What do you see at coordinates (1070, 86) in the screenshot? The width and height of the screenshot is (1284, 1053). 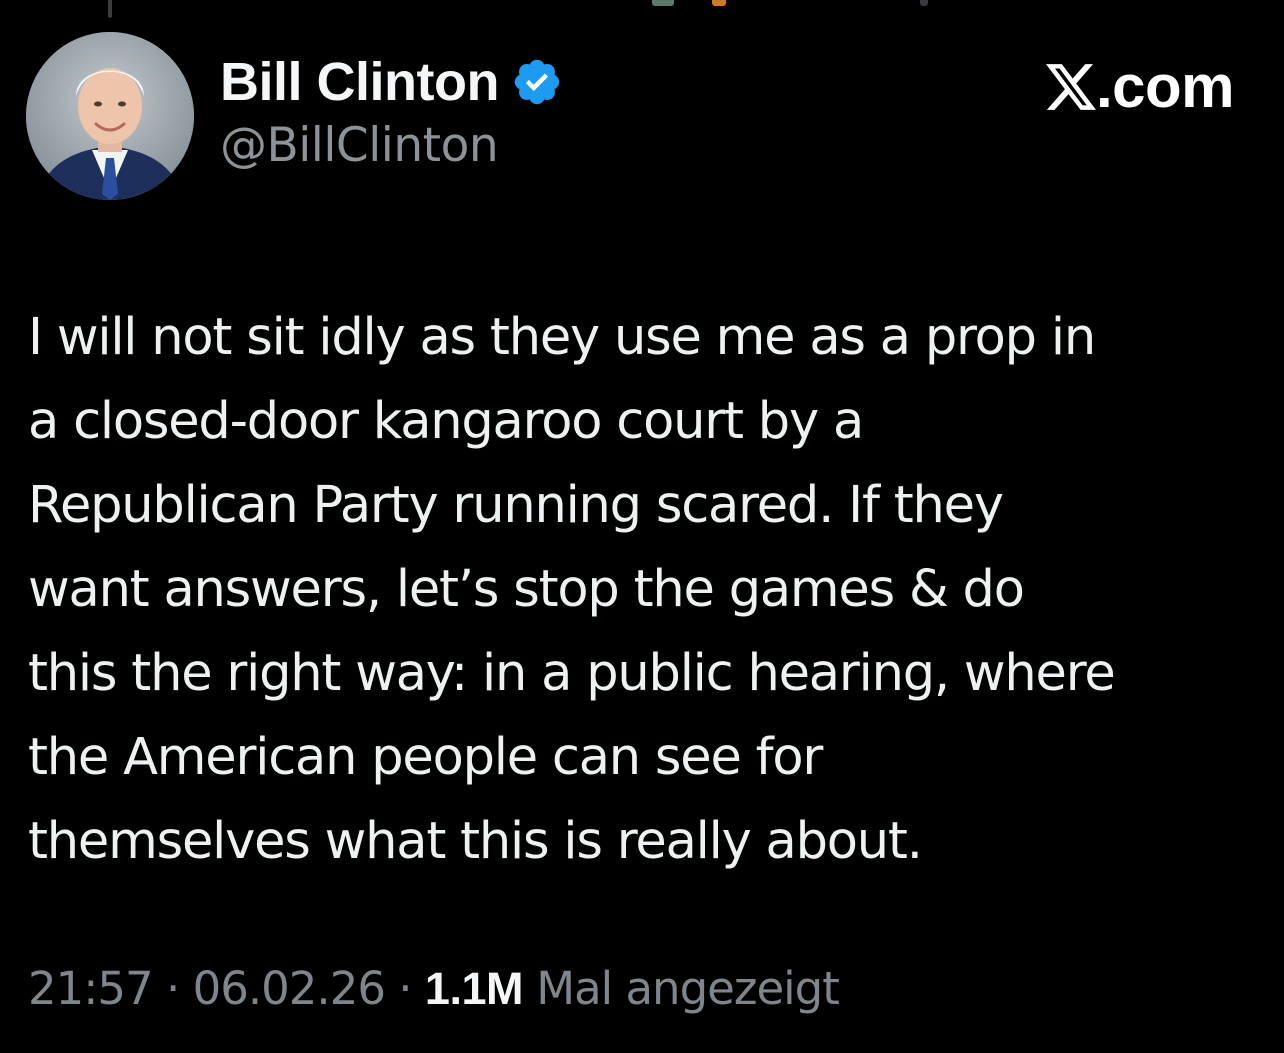 I see `x-logo-icon` at bounding box center [1070, 86].